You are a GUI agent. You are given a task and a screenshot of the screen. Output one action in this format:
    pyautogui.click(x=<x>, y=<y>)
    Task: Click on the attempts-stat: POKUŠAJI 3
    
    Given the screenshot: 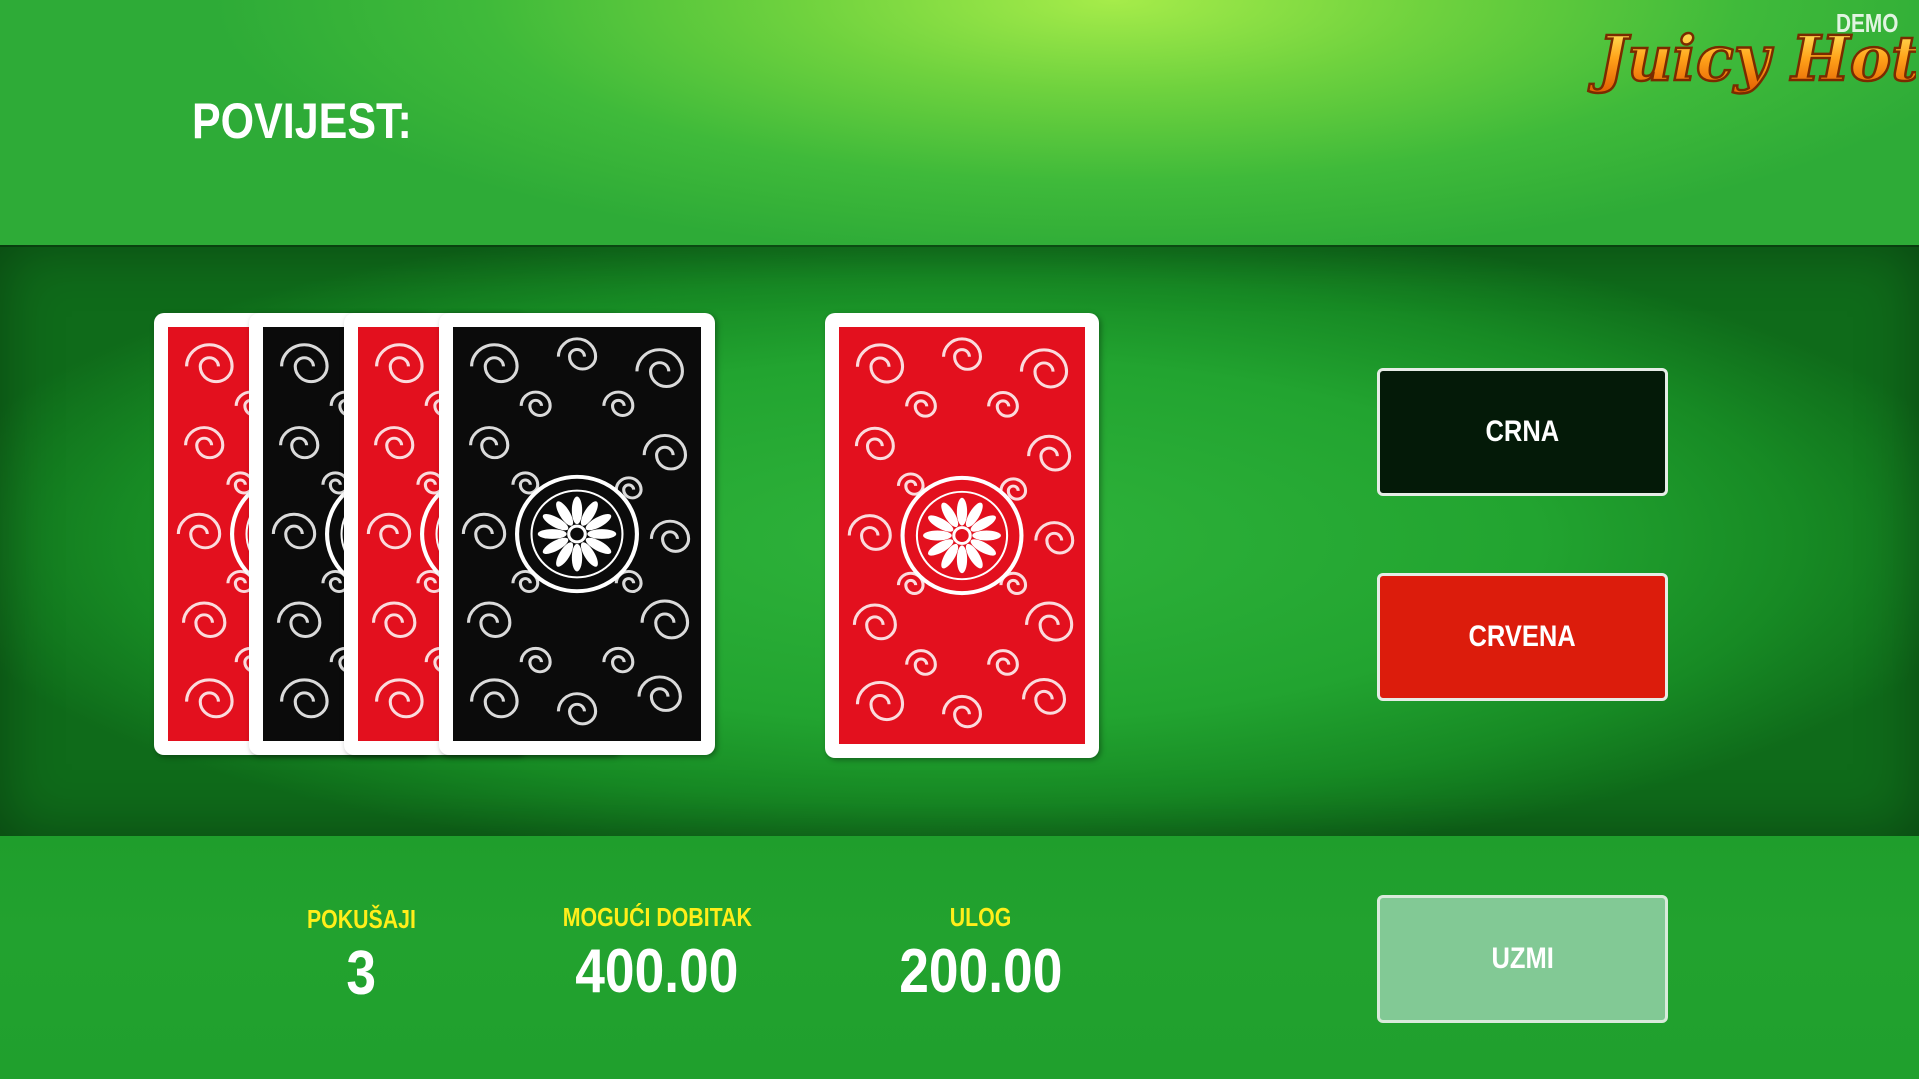 What is the action you would take?
    pyautogui.click(x=361, y=954)
    